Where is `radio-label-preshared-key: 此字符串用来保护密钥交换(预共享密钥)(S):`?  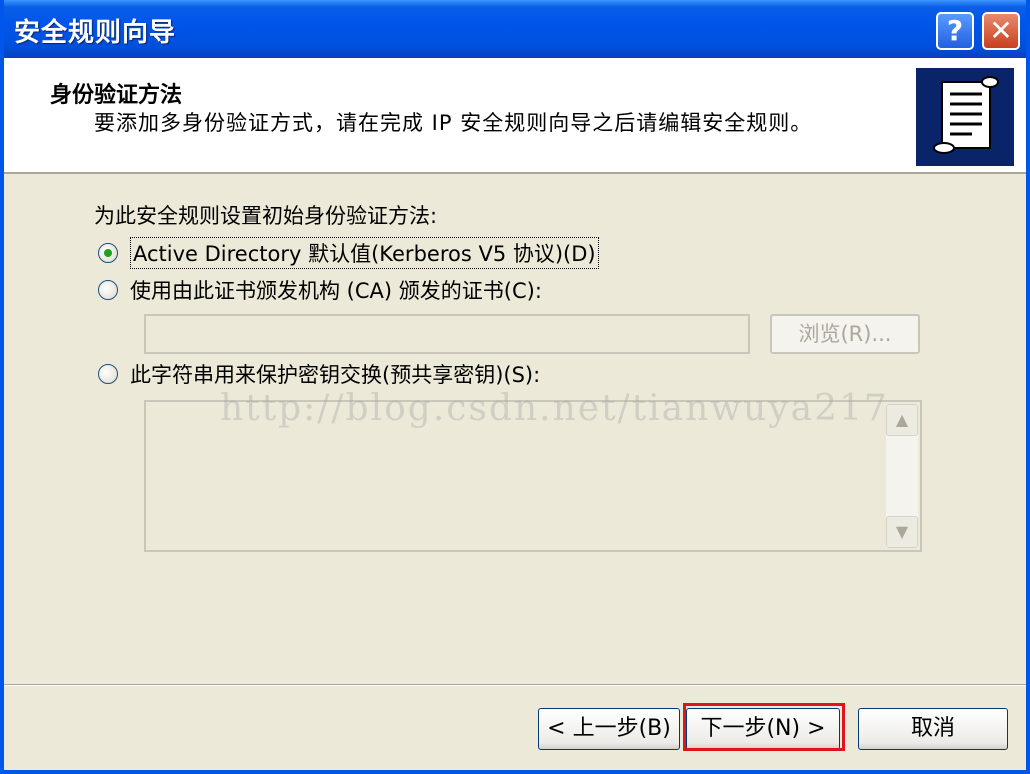 radio-label-preshared-key: 此字符串用来保护密钥交换(预共享密钥)(S): is located at coordinates (335, 375).